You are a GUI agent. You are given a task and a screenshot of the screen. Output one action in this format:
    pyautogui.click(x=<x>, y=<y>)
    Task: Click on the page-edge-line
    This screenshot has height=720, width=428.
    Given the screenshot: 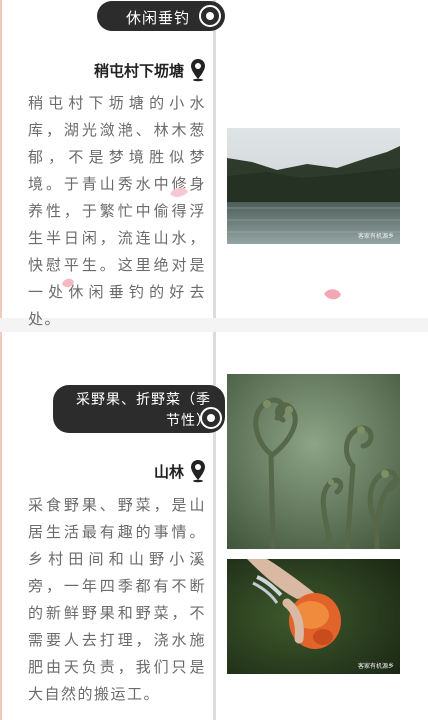 What is the action you would take?
    pyautogui.click(x=1, y=360)
    